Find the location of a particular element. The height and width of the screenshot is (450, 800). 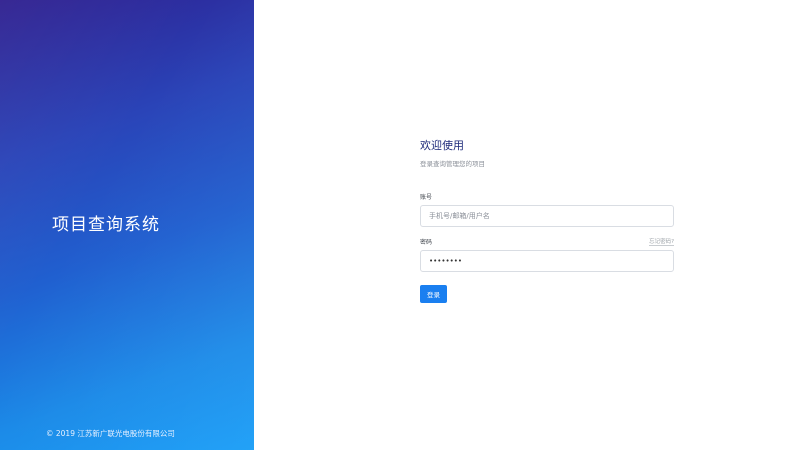

system-title: 项目查询系统 is located at coordinates (106, 225).